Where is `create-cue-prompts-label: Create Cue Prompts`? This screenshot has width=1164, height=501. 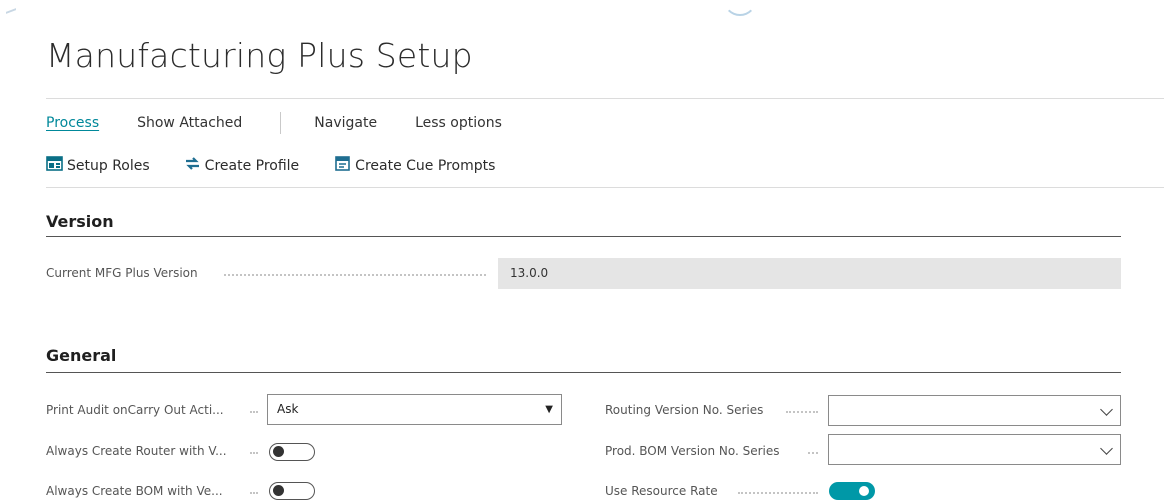 create-cue-prompts-label: Create Cue Prompts is located at coordinates (425, 165).